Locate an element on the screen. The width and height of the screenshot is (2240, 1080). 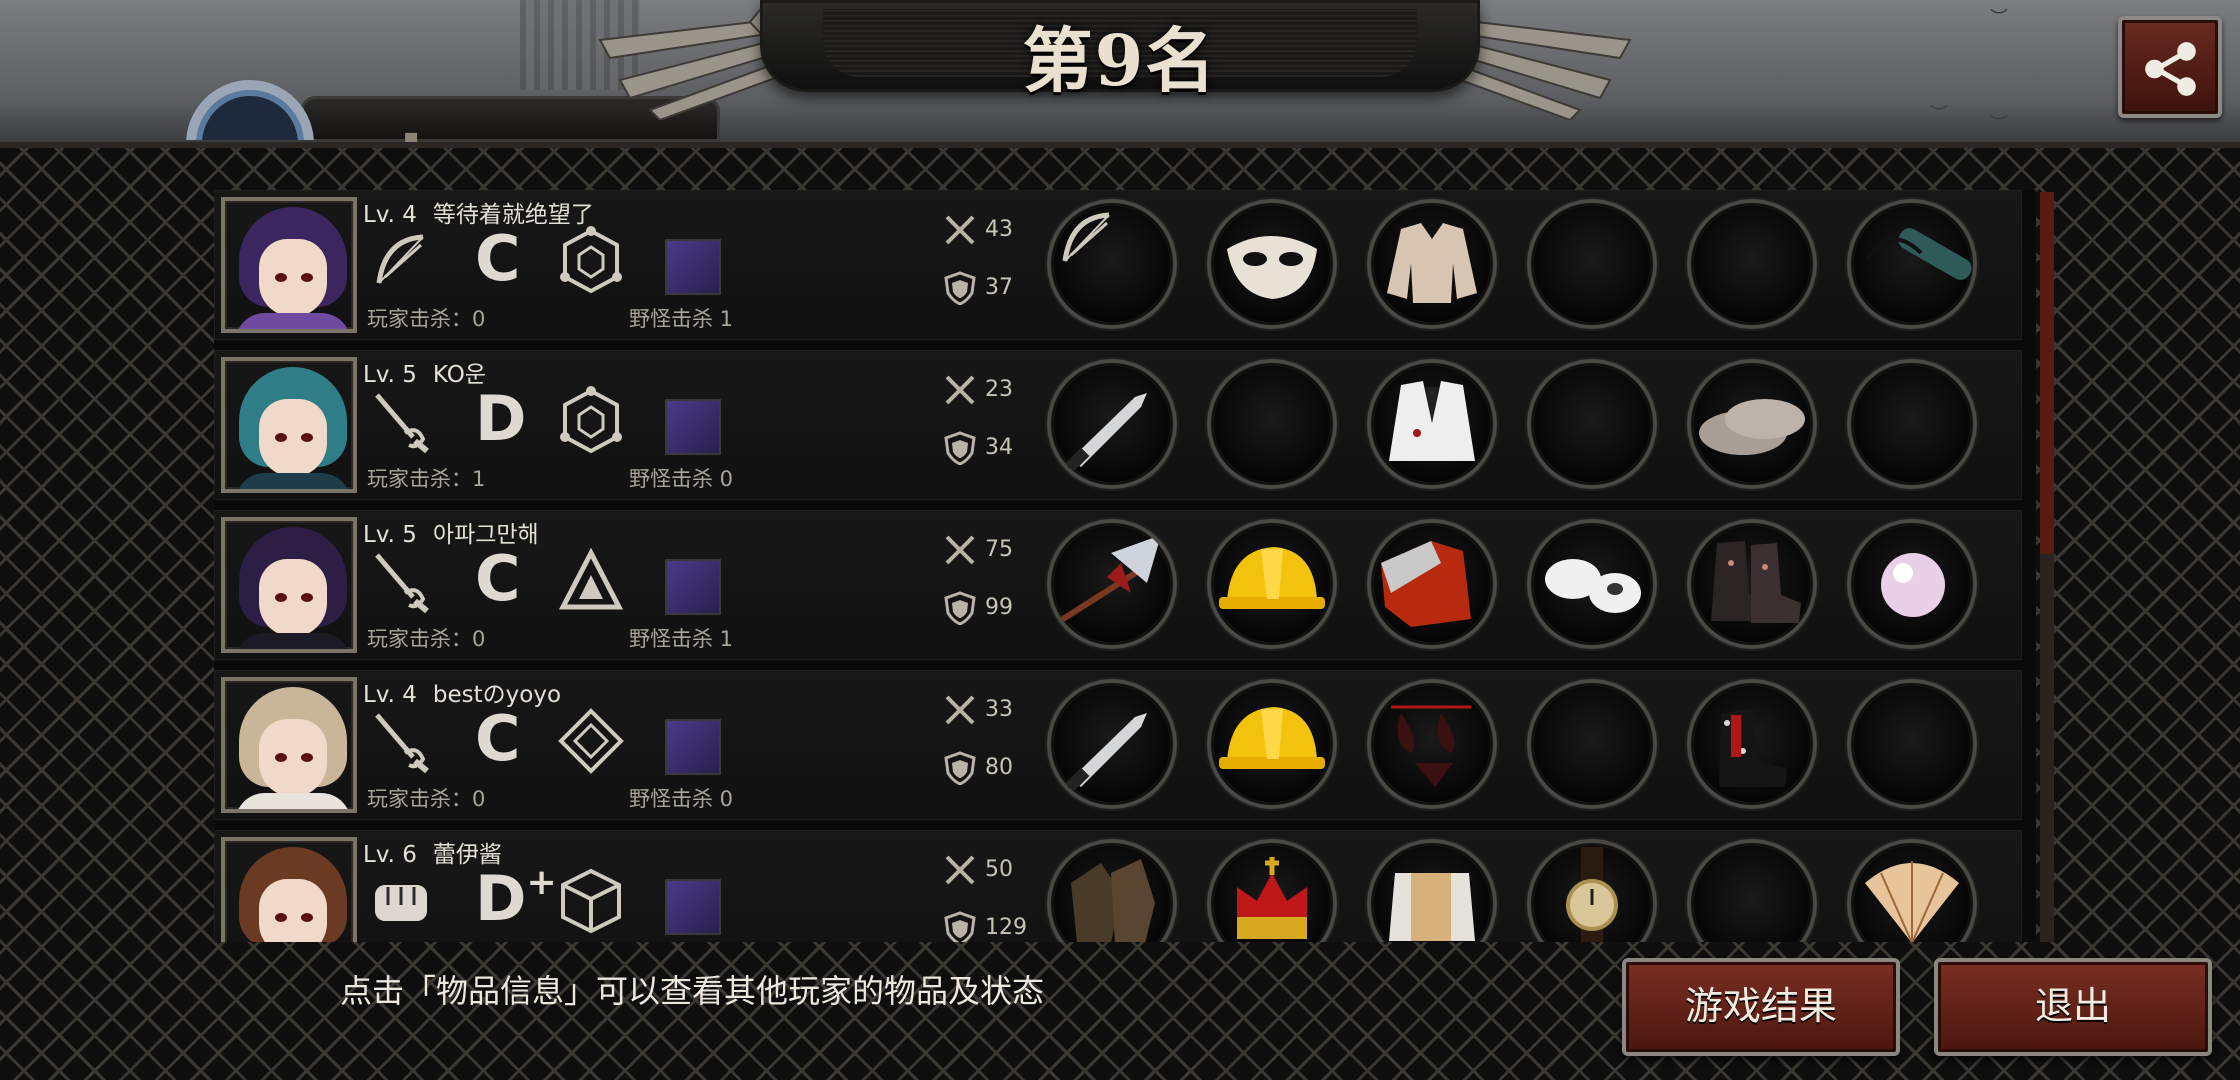
hint-text: 点击「物品信息」可以查看其他玩家的物品及状态 is located at coordinates (692, 991).